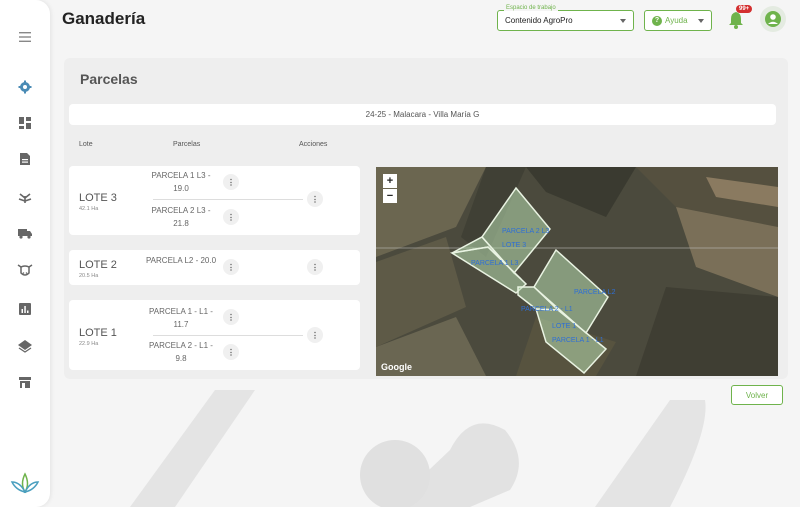  What do you see at coordinates (531, 8) in the screenshot?
I see `workspace-legend: Espacio de trabajo` at bounding box center [531, 8].